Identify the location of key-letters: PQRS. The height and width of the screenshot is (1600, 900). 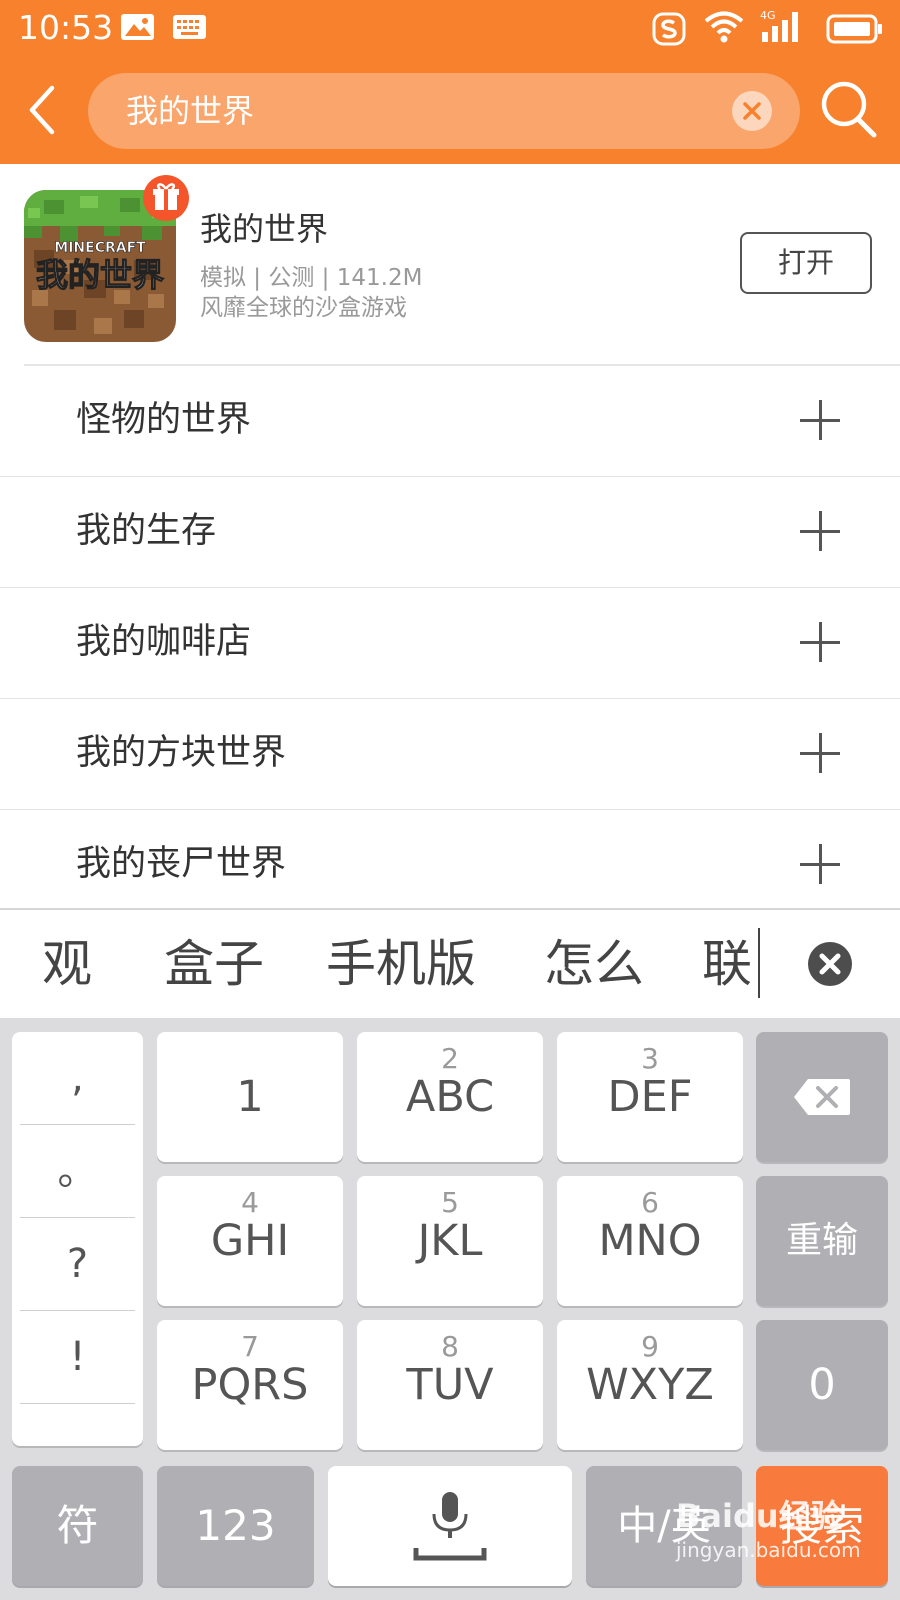
(250, 1385).